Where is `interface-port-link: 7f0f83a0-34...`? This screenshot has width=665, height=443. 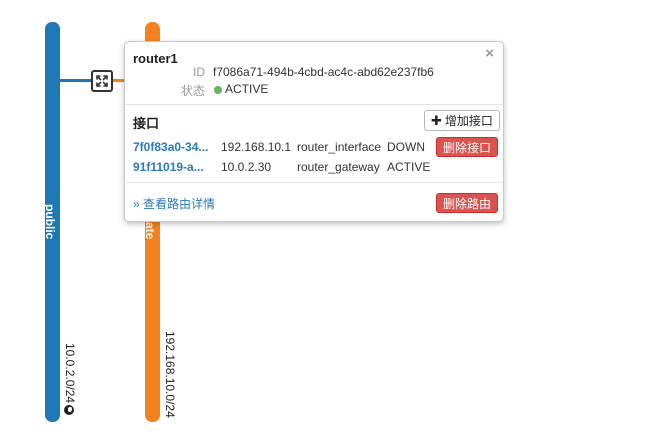
interface-port-link: 7f0f83a0-34... is located at coordinates (170, 147).